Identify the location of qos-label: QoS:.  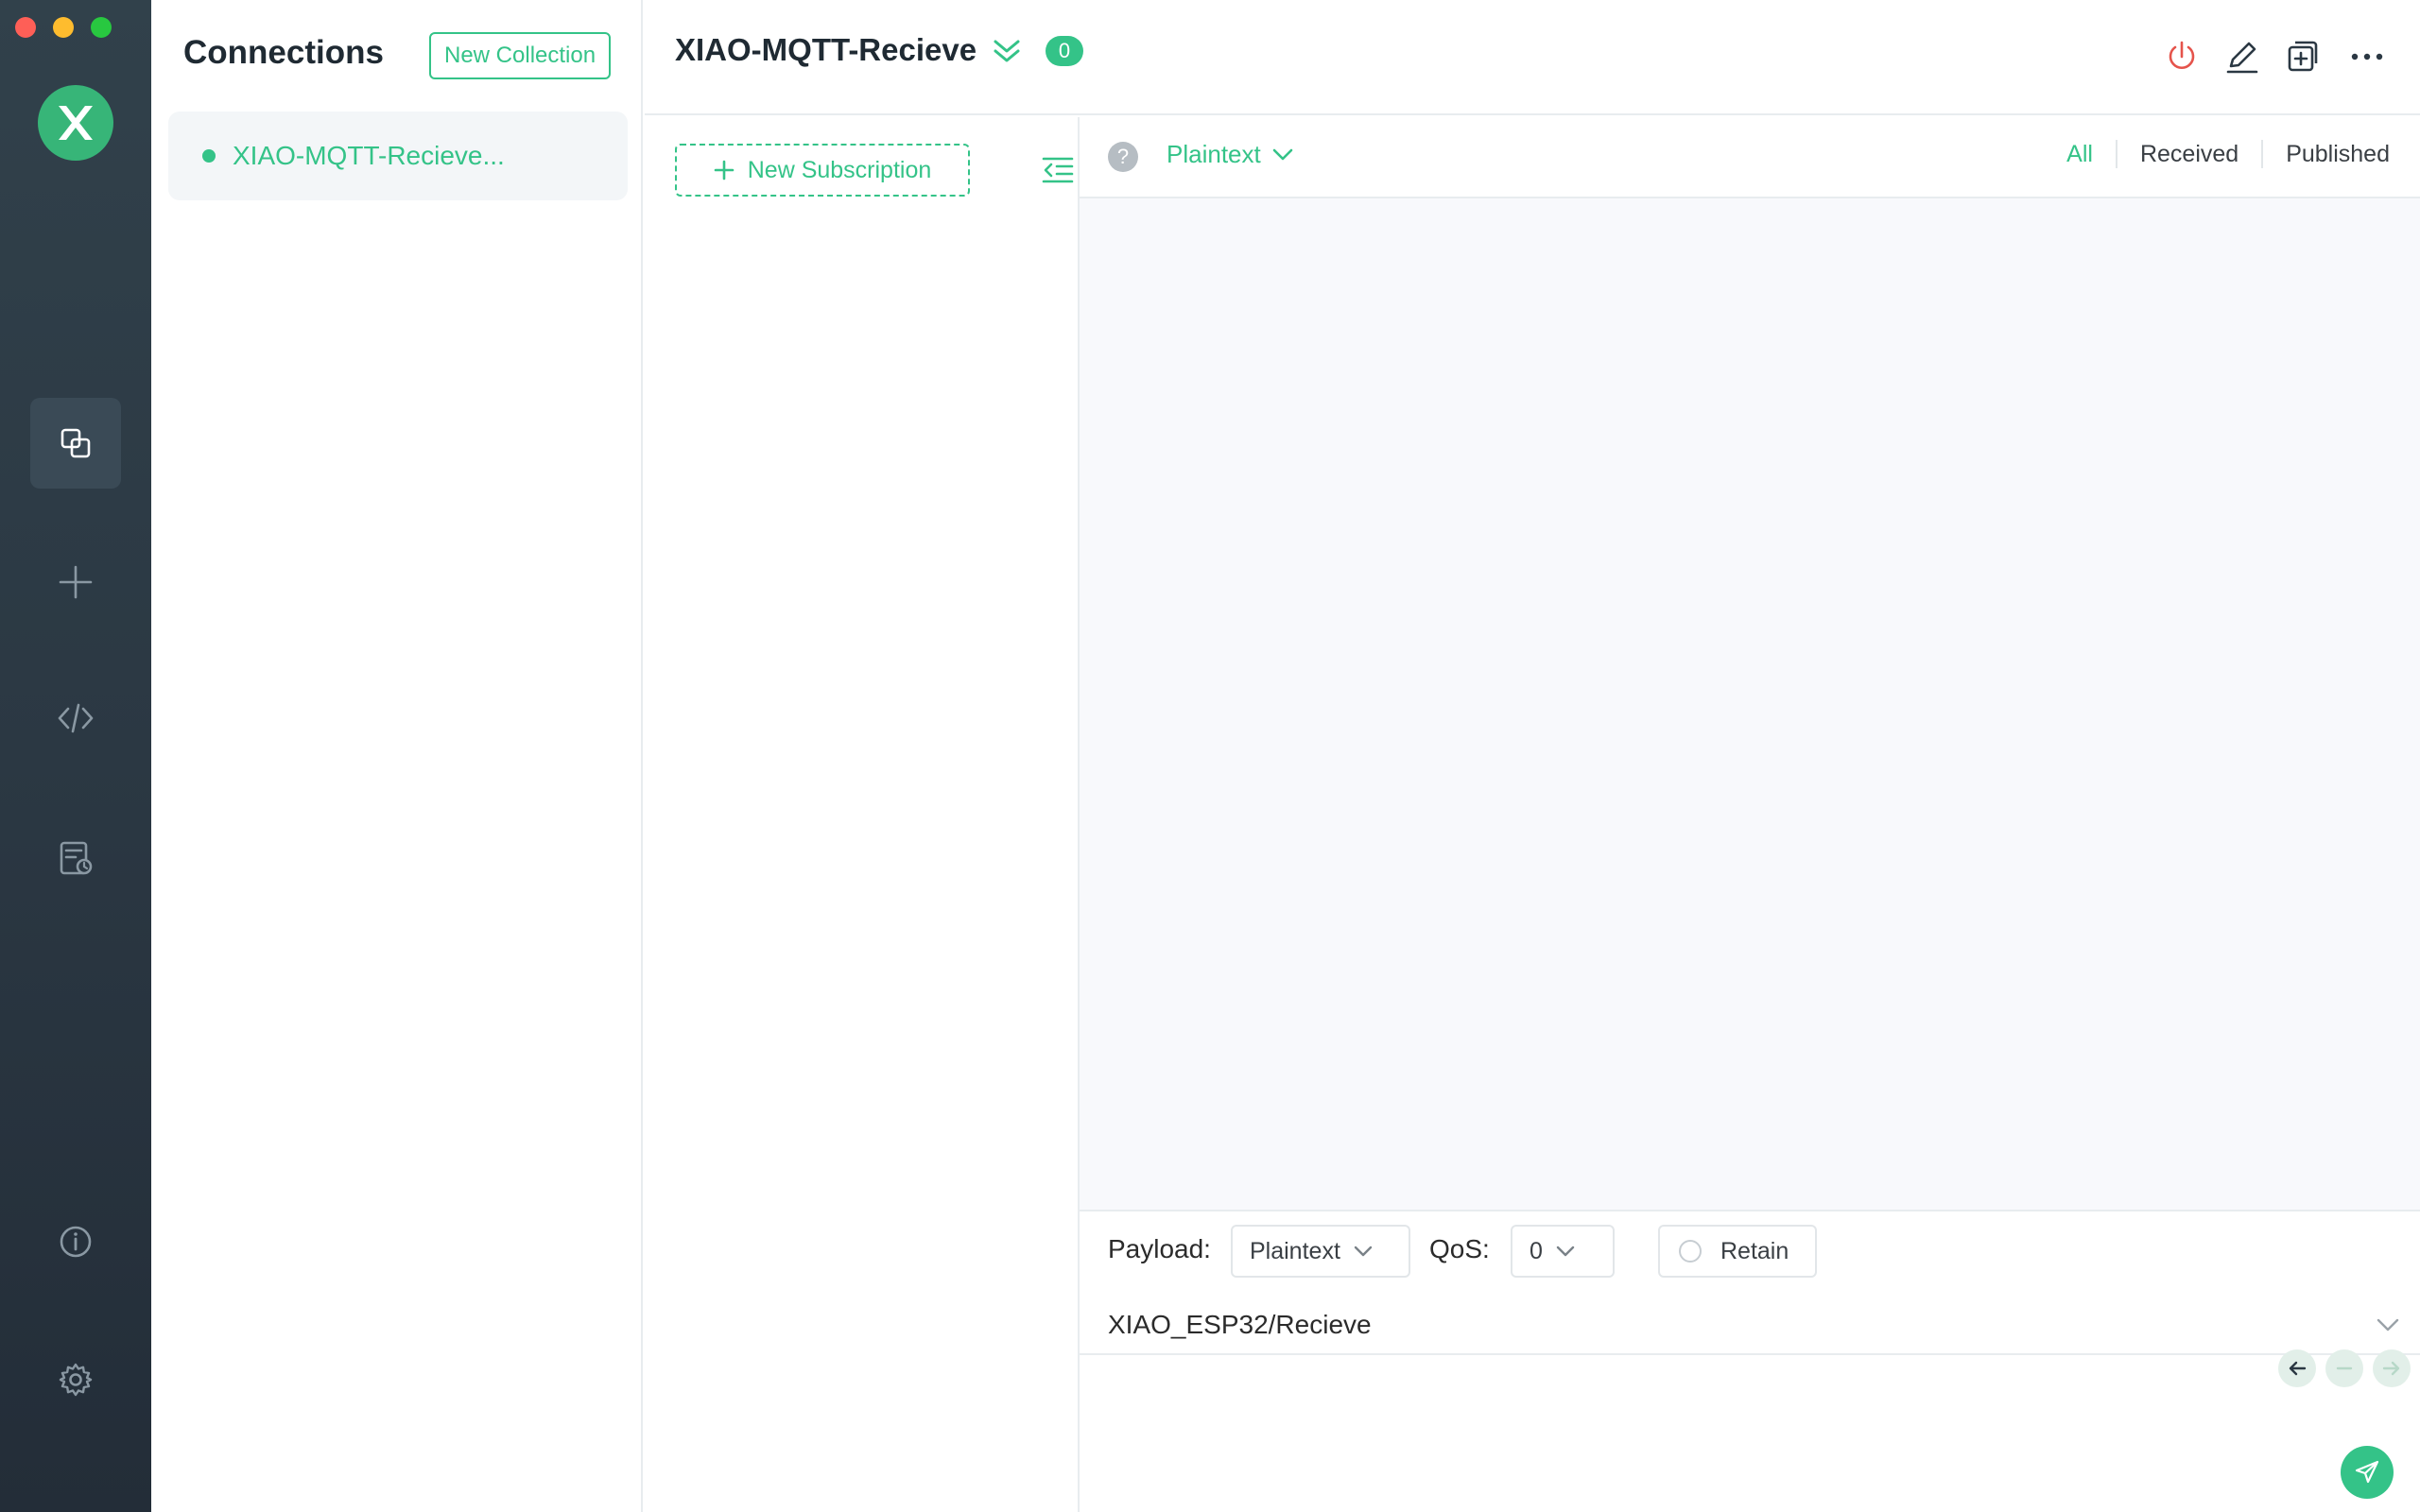
(1459, 1248).